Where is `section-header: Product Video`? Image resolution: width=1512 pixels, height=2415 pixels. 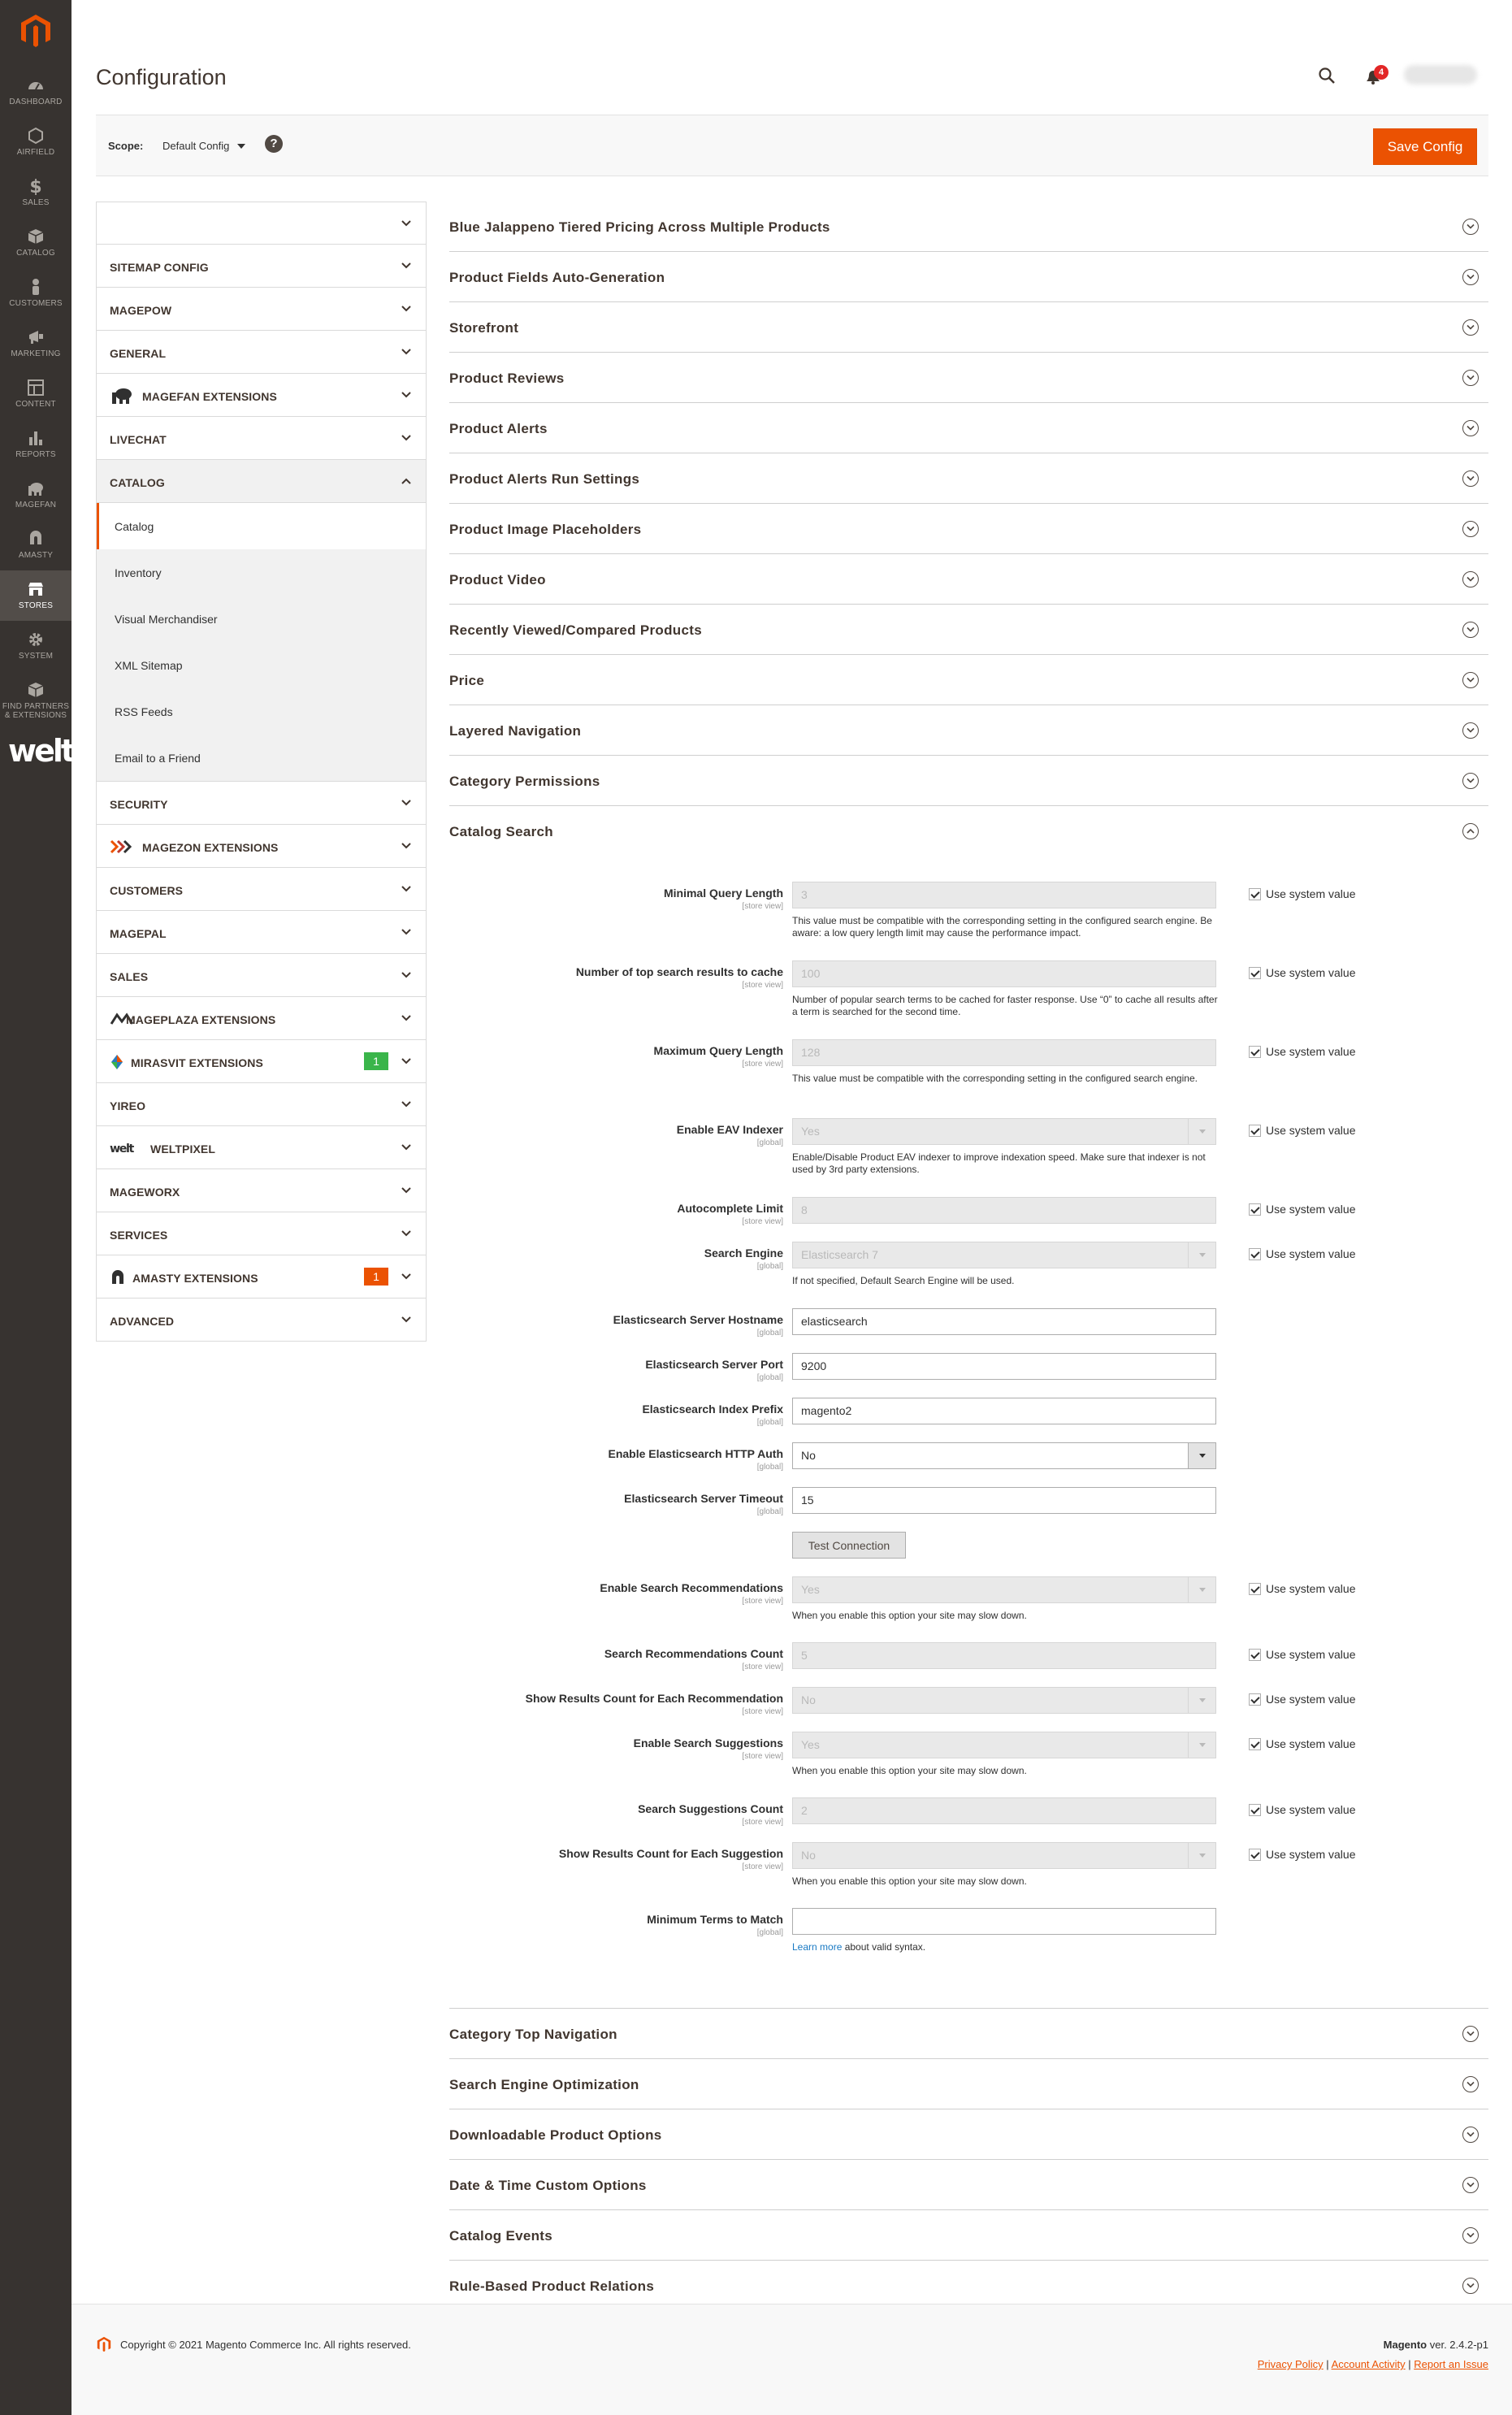 section-header: Product Video is located at coordinates (968, 579).